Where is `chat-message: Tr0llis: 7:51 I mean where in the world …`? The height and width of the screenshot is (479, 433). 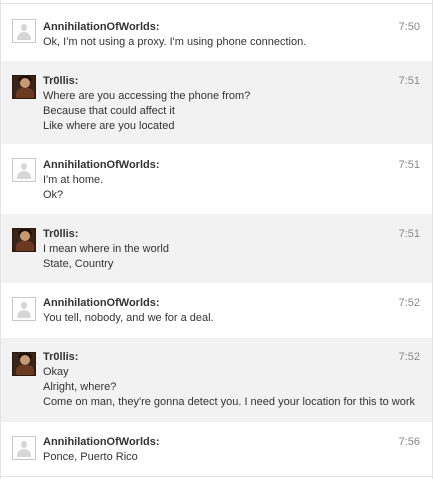 chat-message: Tr0llis: 7:51 I mean where in the world … is located at coordinates (216, 248).